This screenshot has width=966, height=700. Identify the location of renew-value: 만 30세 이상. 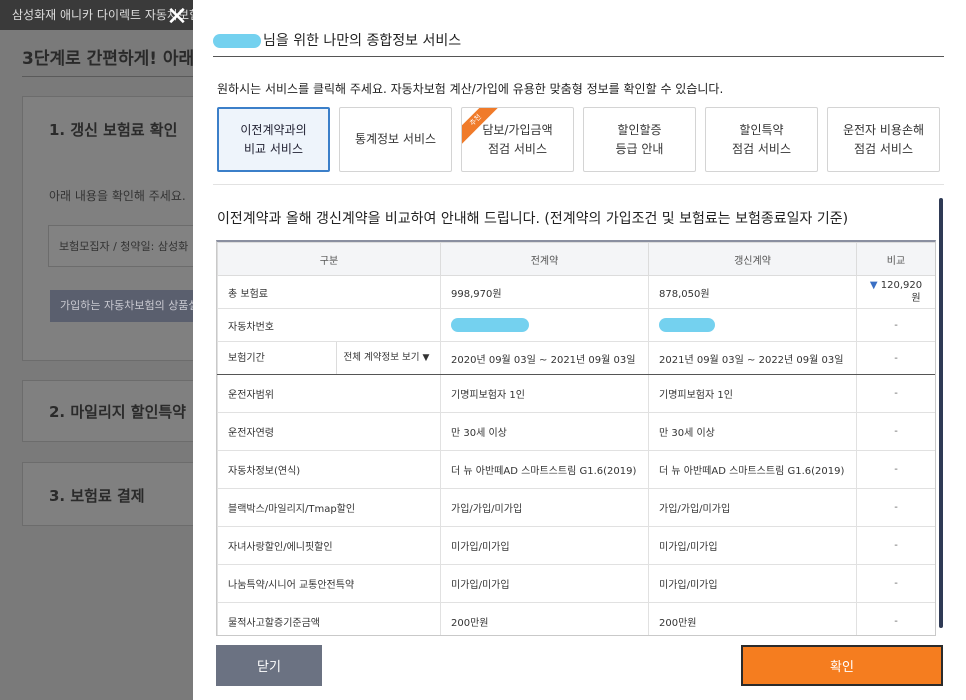
(752, 431).